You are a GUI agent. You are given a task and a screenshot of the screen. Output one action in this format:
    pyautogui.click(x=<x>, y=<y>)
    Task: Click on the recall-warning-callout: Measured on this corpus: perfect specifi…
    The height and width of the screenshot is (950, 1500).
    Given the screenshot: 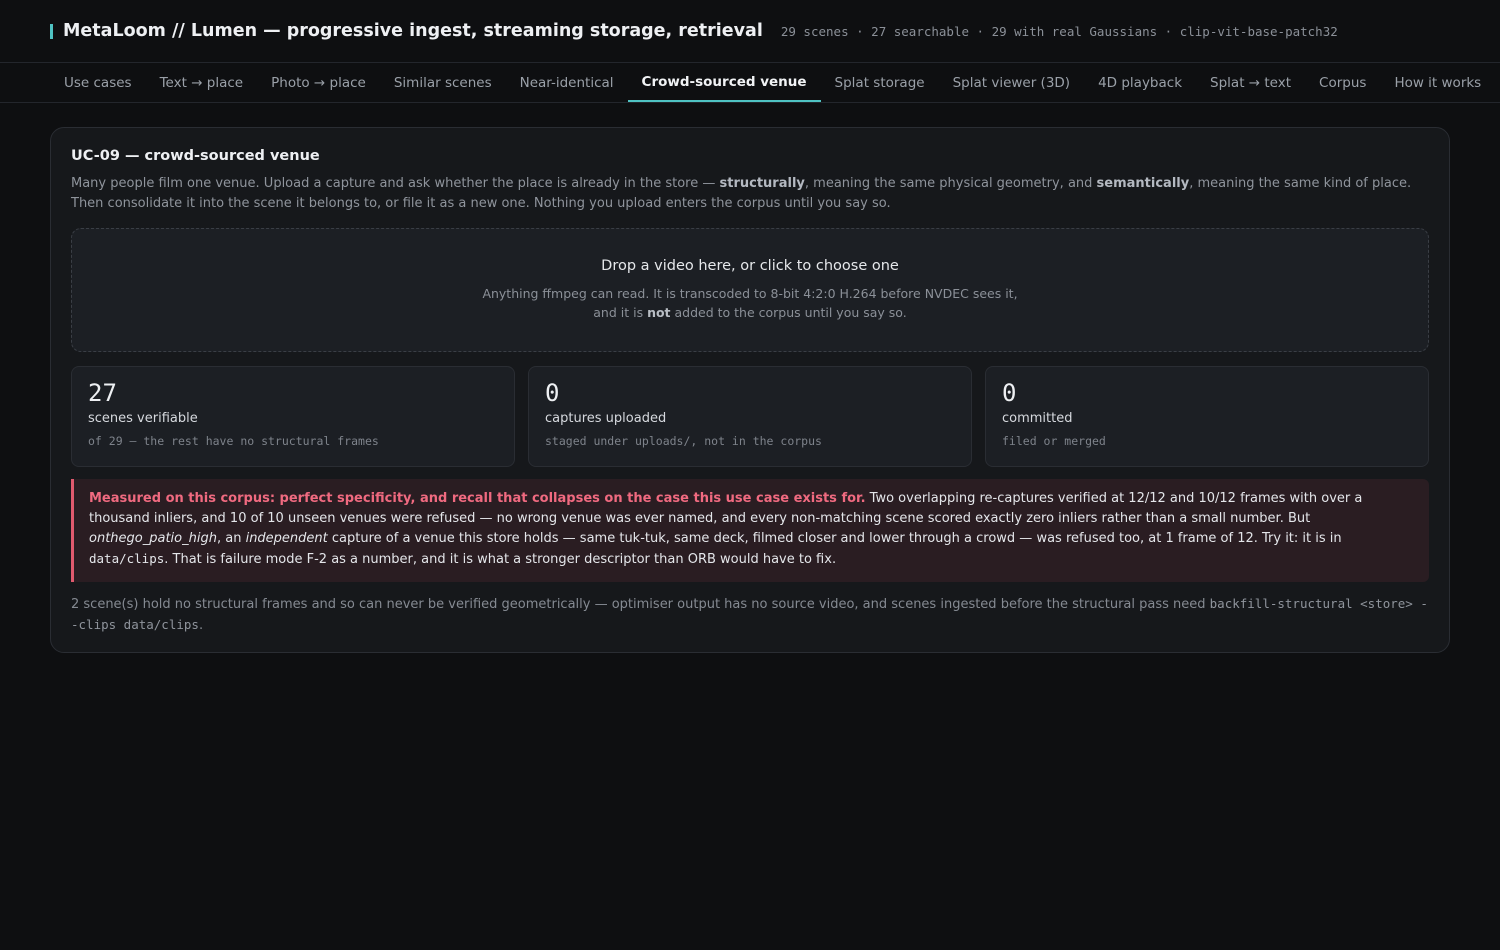 What is the action you would take?
    pyautogui.click(x=750, y=530)
    